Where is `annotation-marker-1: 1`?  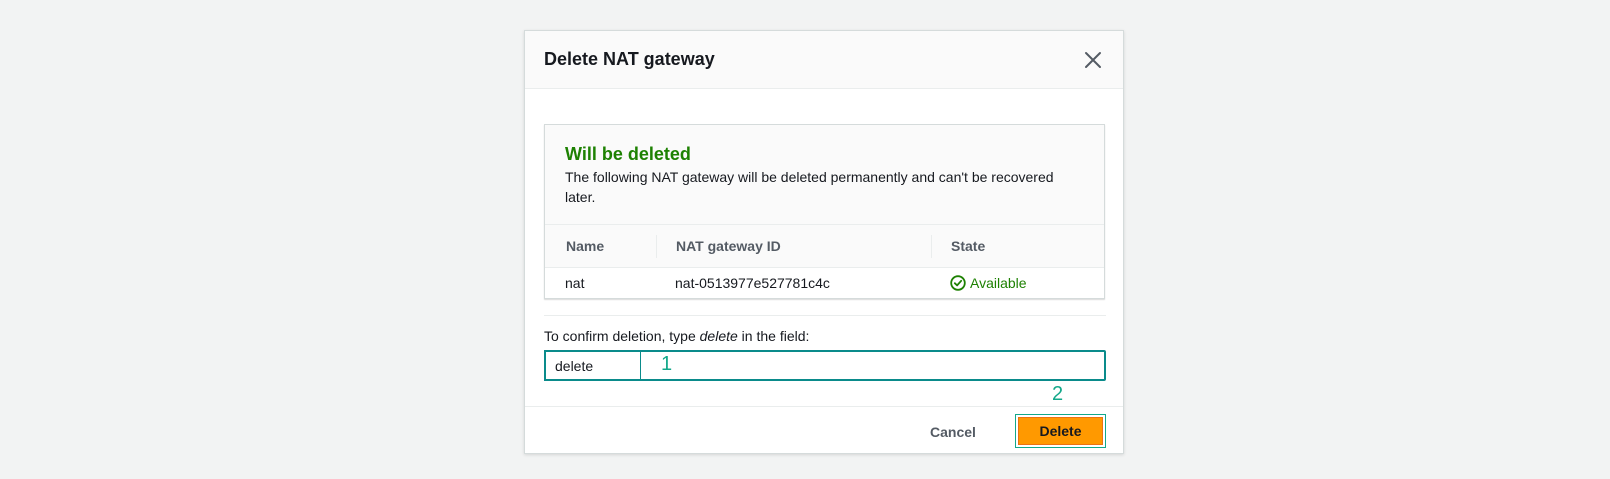 annotation-marker-1: 1 is located at coordinates (667, 364).